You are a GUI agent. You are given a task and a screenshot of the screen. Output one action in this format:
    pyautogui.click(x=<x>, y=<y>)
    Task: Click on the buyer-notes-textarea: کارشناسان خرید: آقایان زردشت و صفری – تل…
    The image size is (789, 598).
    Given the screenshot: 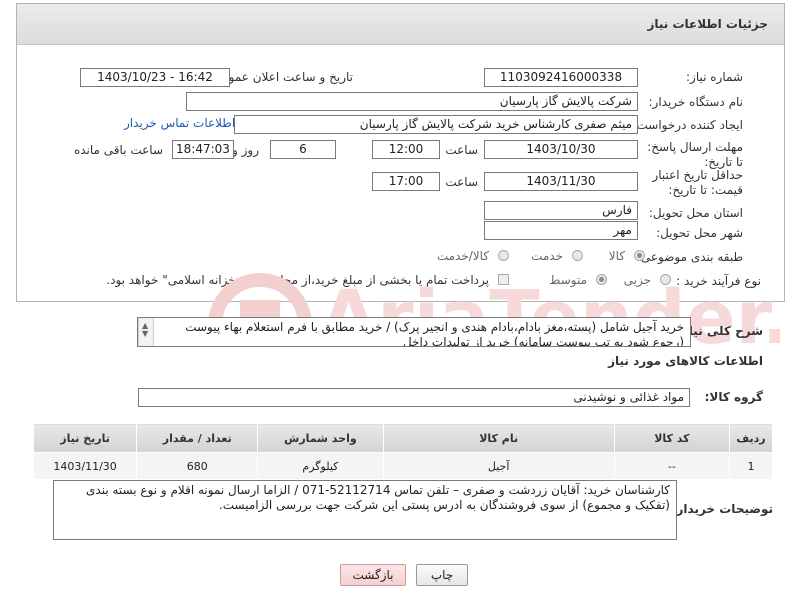 What is the action you would take?
    pyautogui.click(x=365, y=510)
    